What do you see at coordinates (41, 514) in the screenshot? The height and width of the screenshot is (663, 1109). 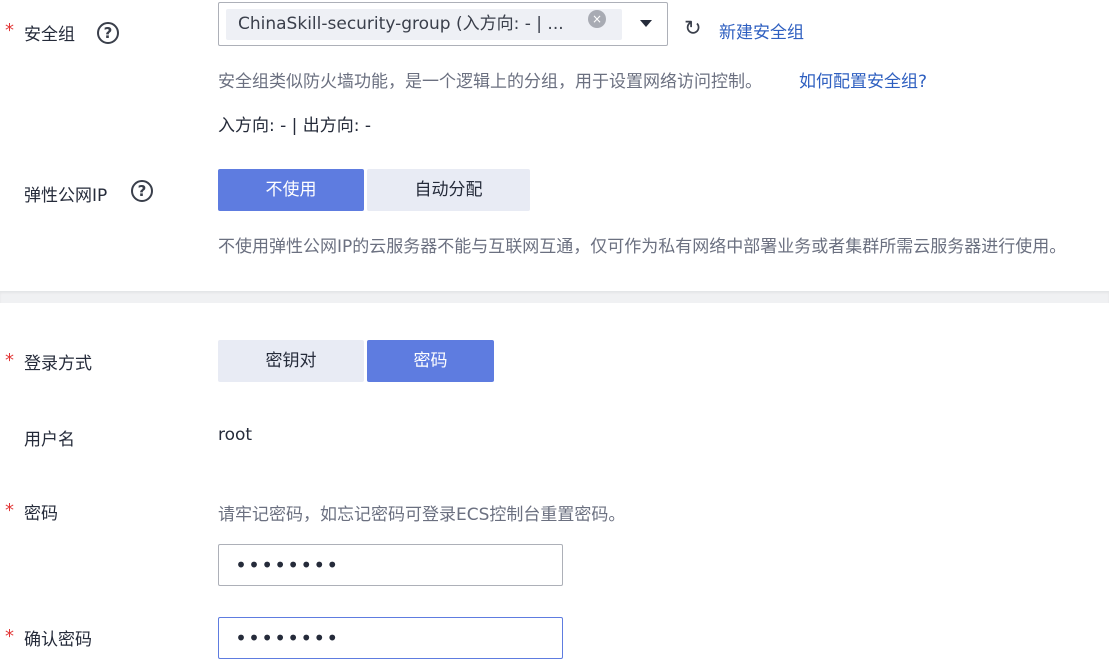 I see `password-label: 密码` at bounding box center [41, 514].